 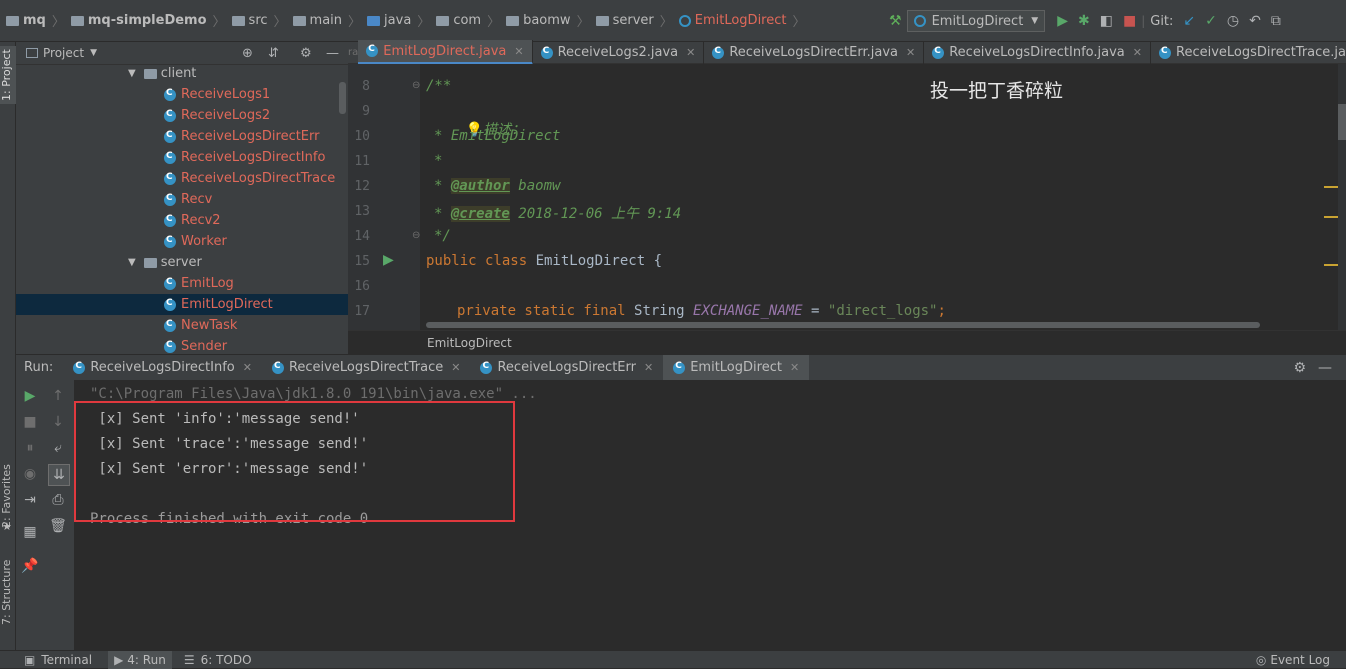 What do you see at coordinates (118, 220) in the screenshot?
I see `tree-class-item: Recv2` at bounding box center [118, 220].